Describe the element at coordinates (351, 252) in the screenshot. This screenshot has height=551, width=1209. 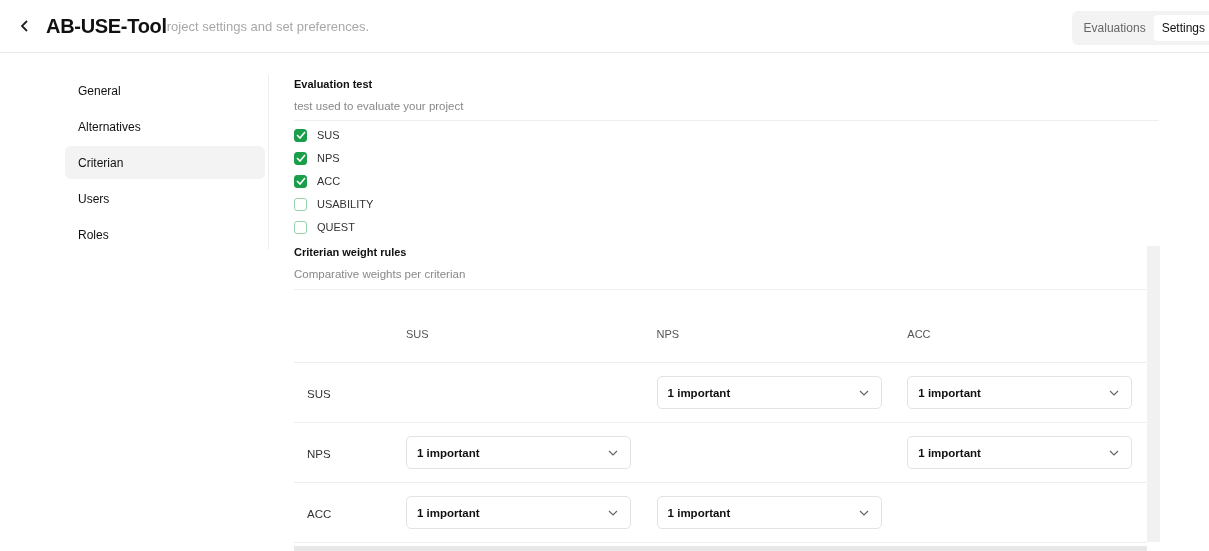
I see `section-title: Criterian weight rules` at that location.